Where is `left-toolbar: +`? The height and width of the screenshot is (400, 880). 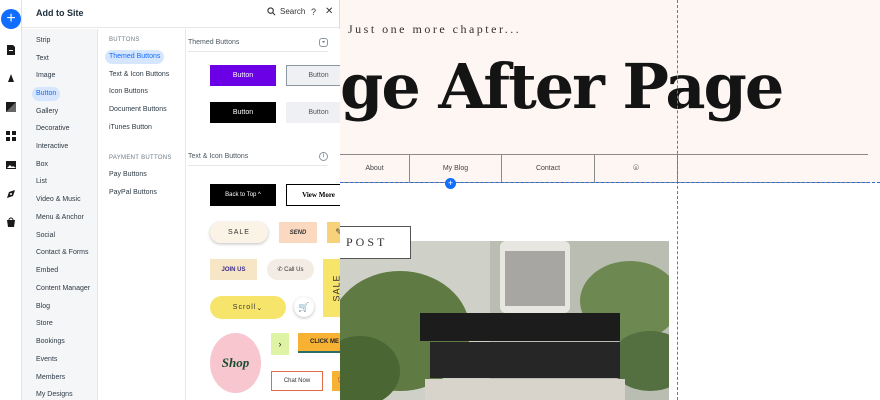 left-toolbar: + is located at coordinates (11, 200).